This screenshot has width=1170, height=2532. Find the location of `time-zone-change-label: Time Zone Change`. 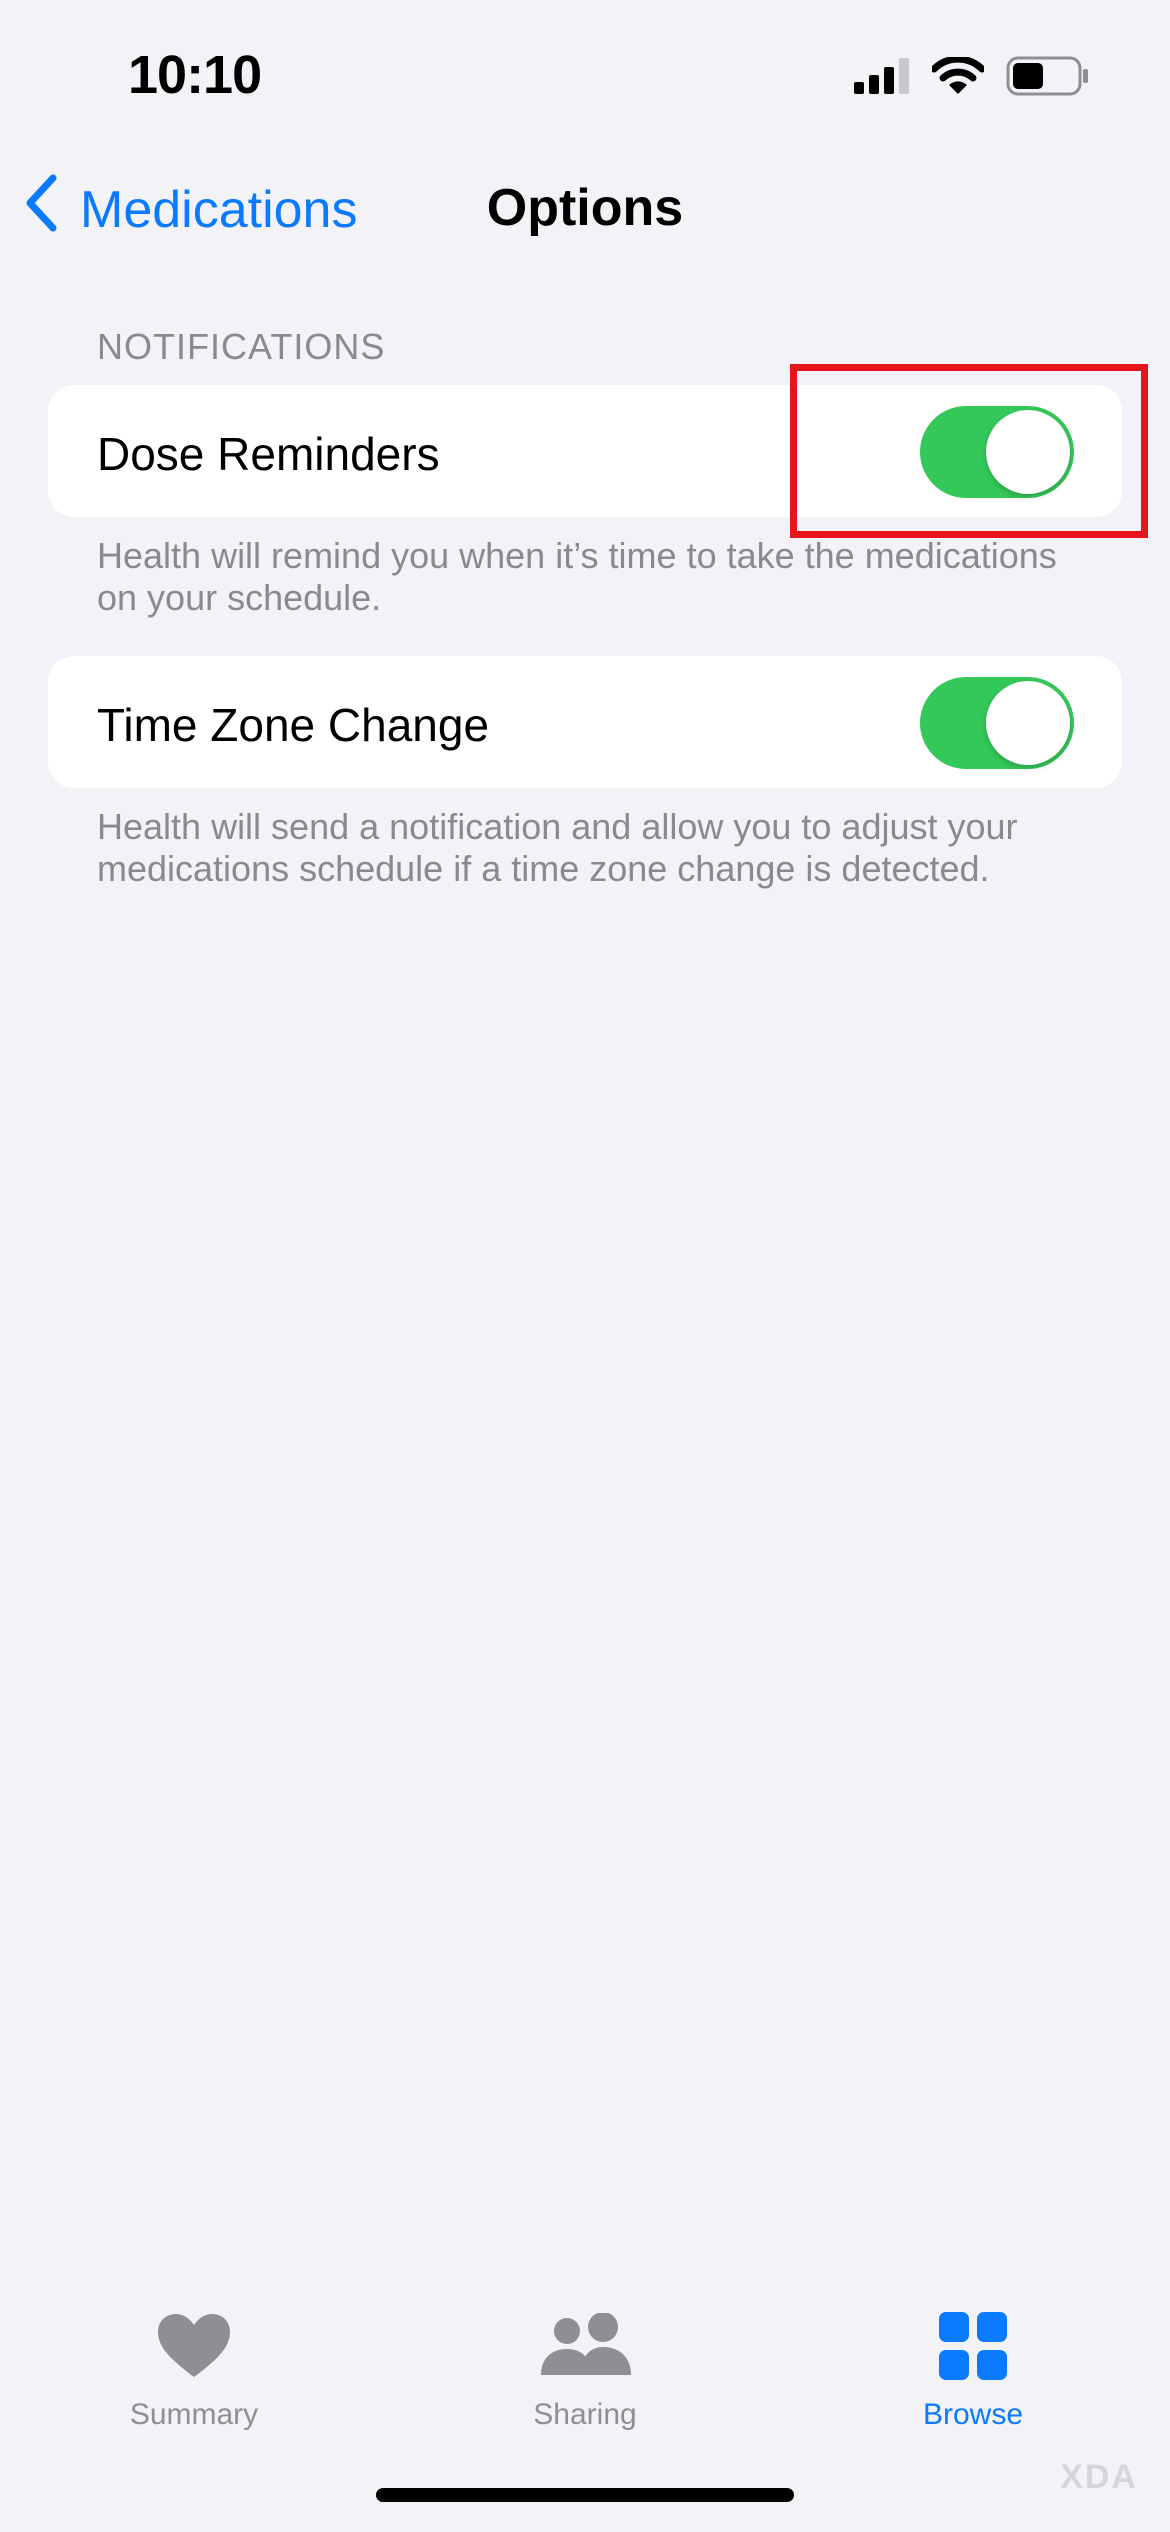

time-zone-change-label: Time Zone Change is located at coordinates (293, 725).